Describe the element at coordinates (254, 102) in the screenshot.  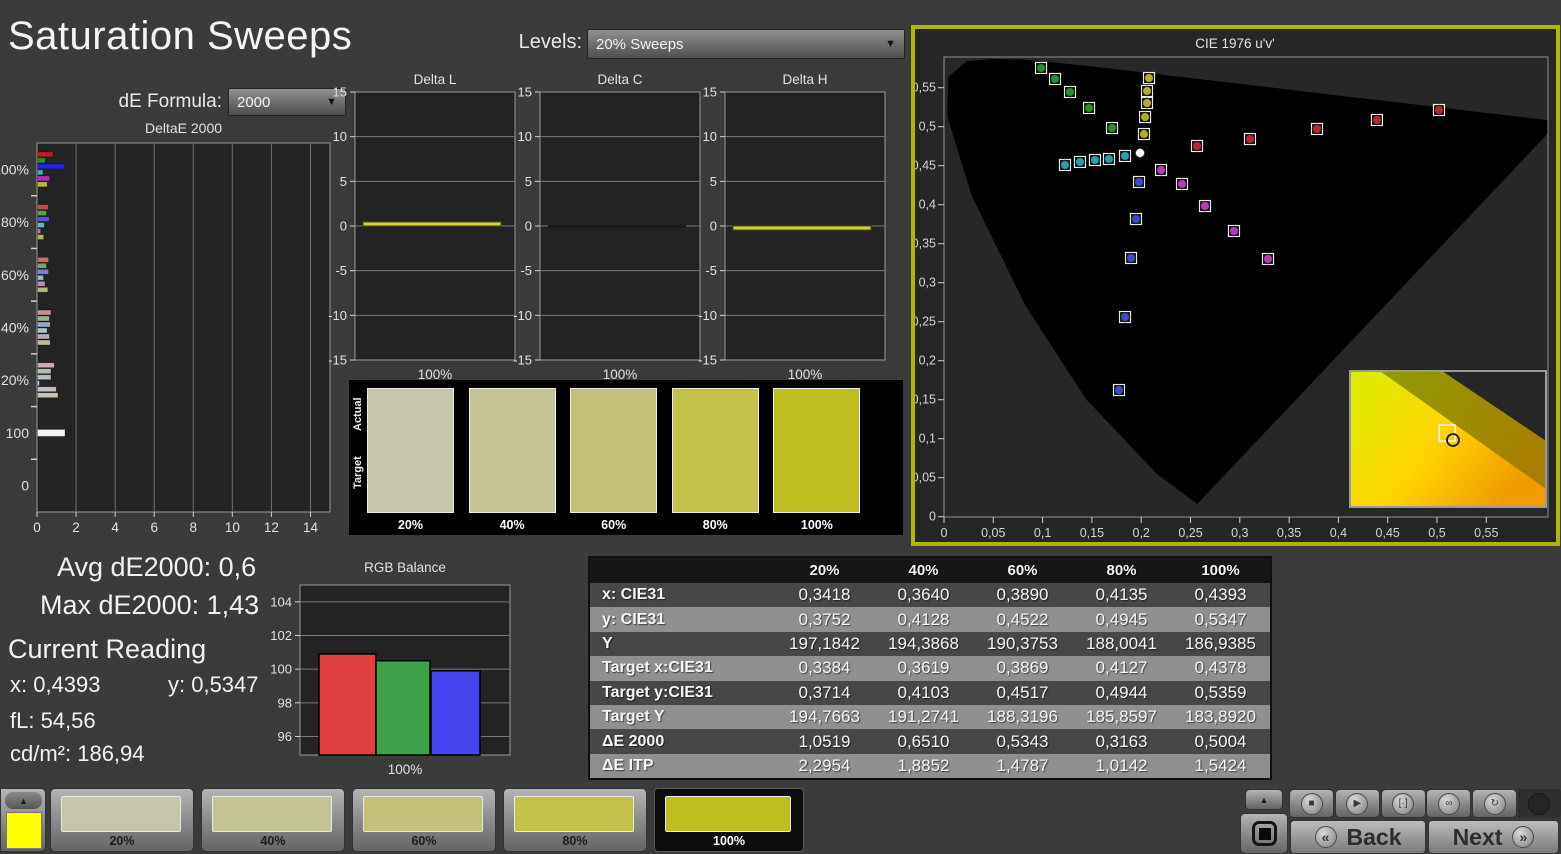
I see `de-formula-value: 2000` at that location.